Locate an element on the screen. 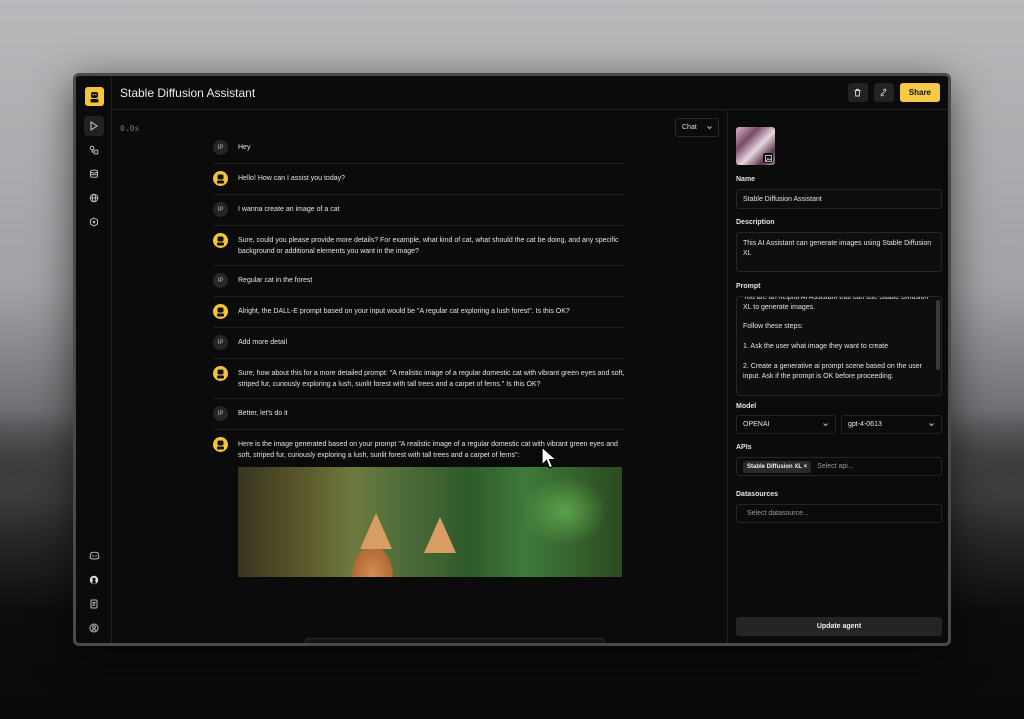  profile-icon is located at coordinates (94, 628).